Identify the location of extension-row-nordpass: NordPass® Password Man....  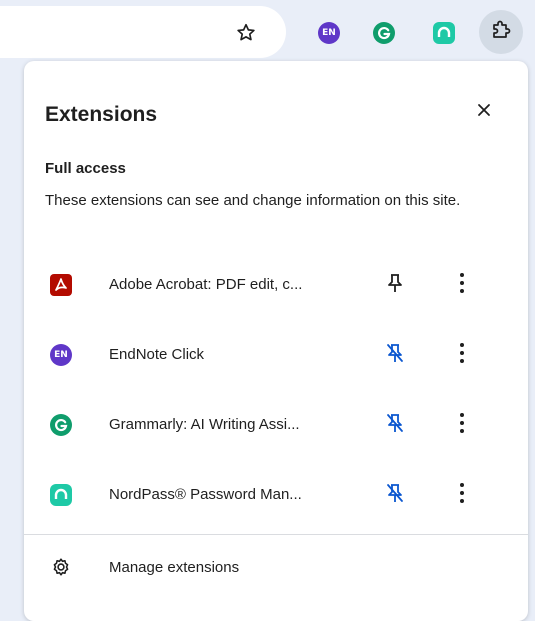
(276, 498).